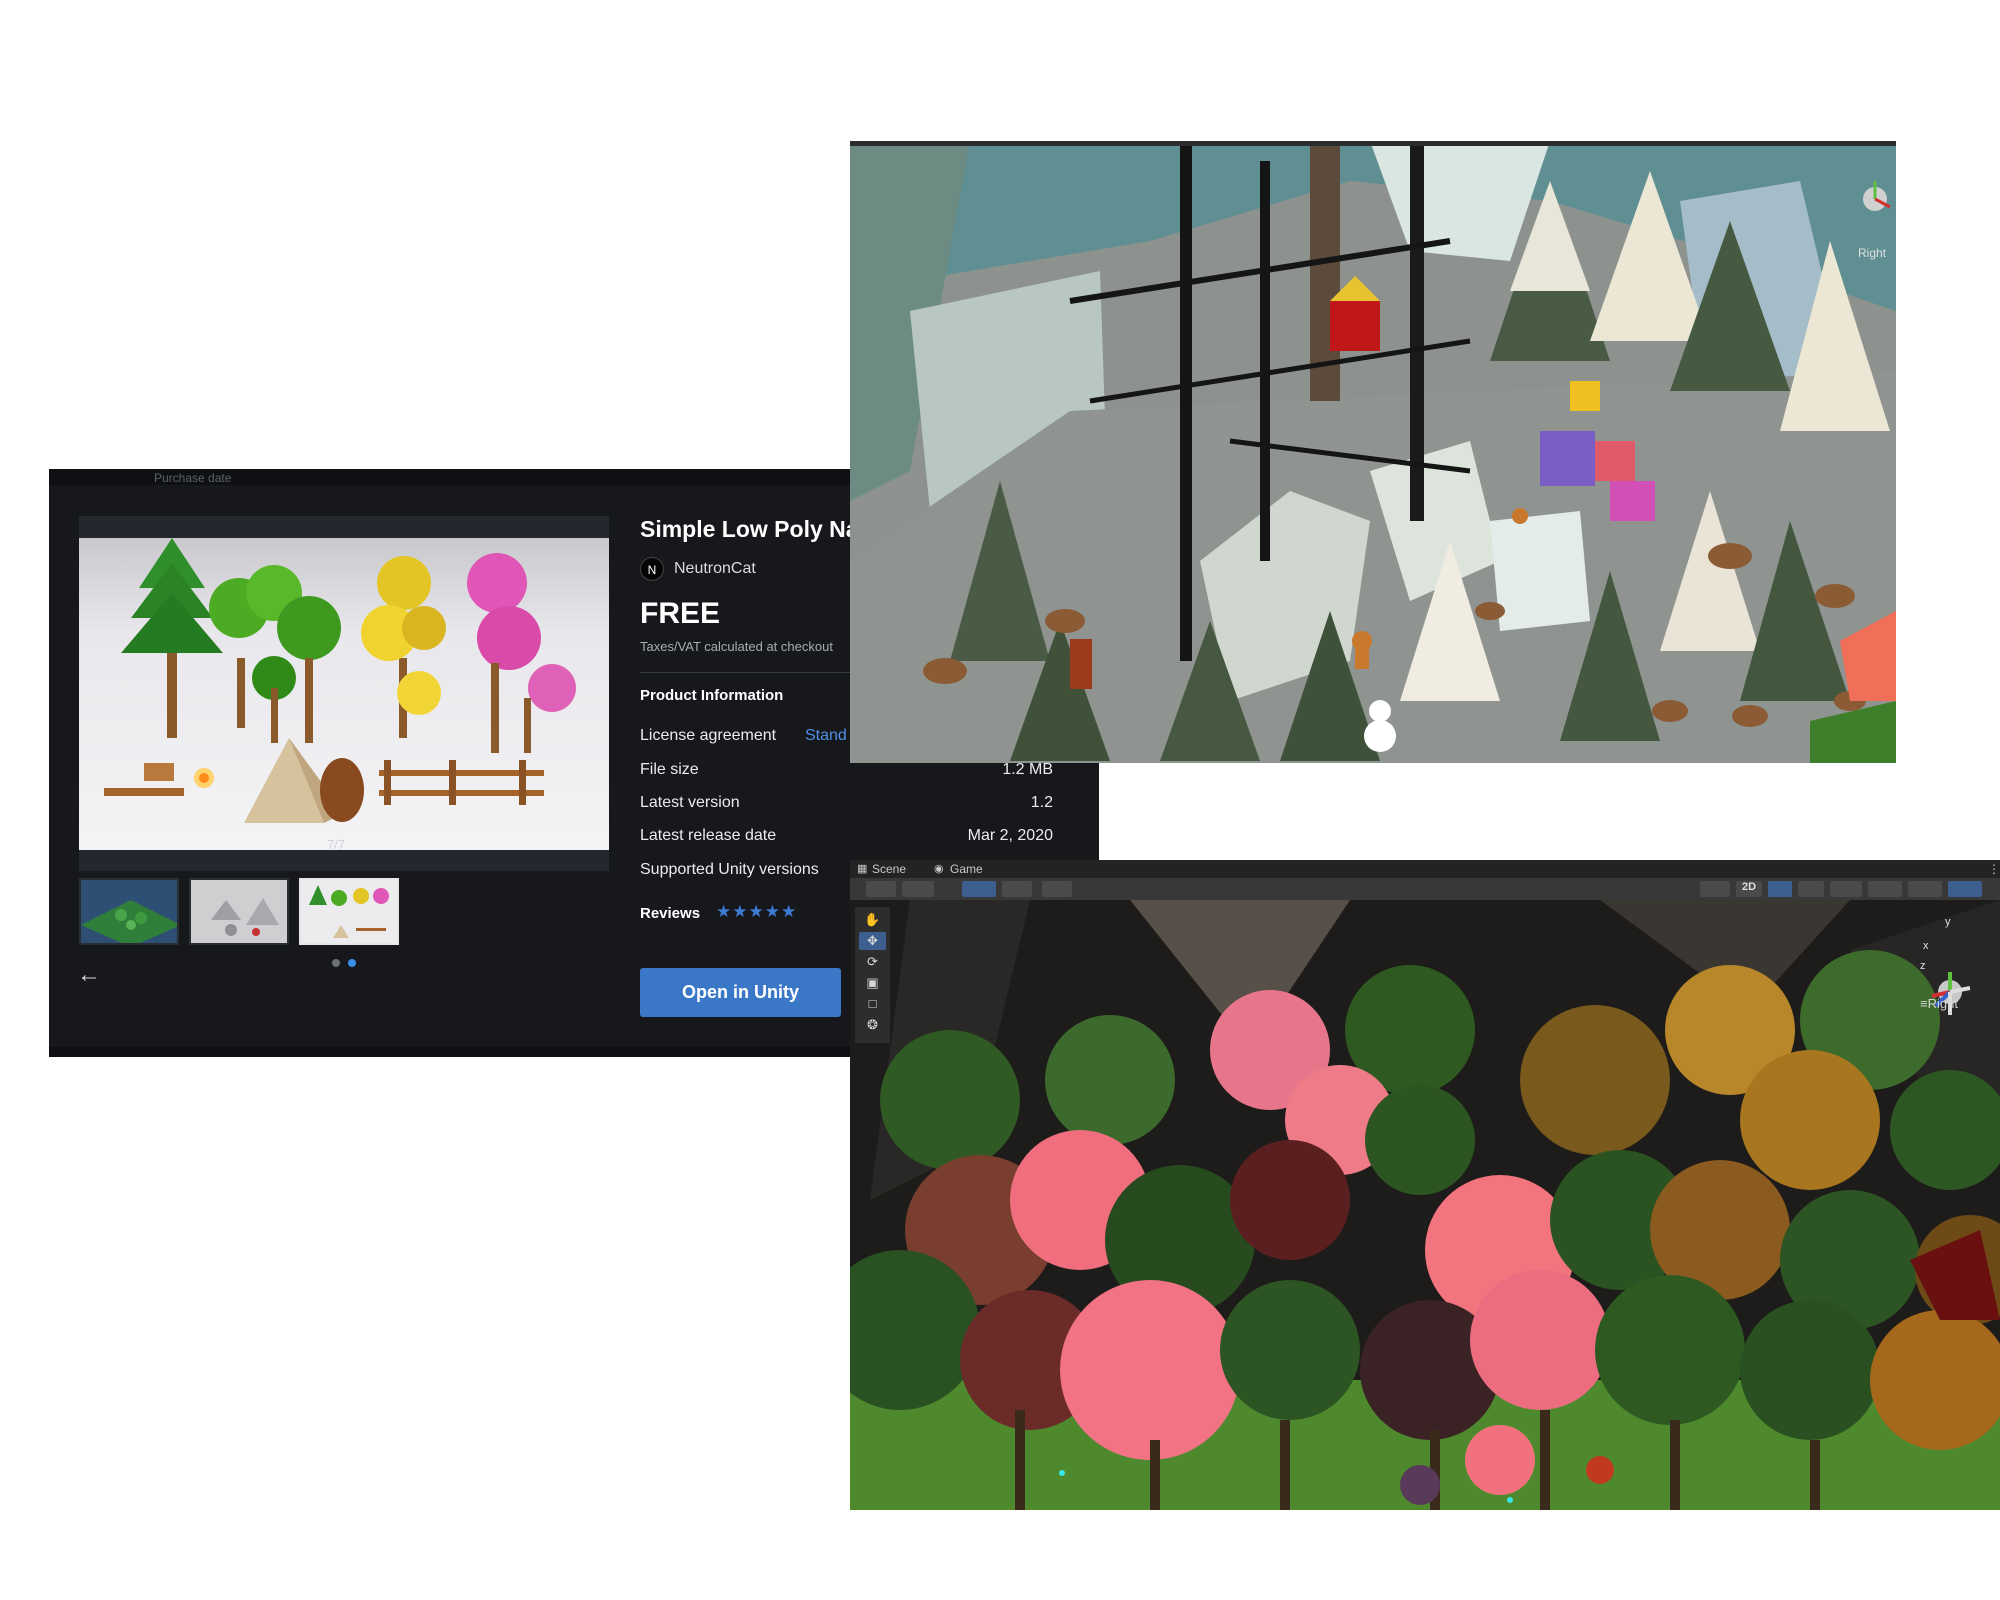  I want to click on hidden-objects-toggle, so click(1885, 889).